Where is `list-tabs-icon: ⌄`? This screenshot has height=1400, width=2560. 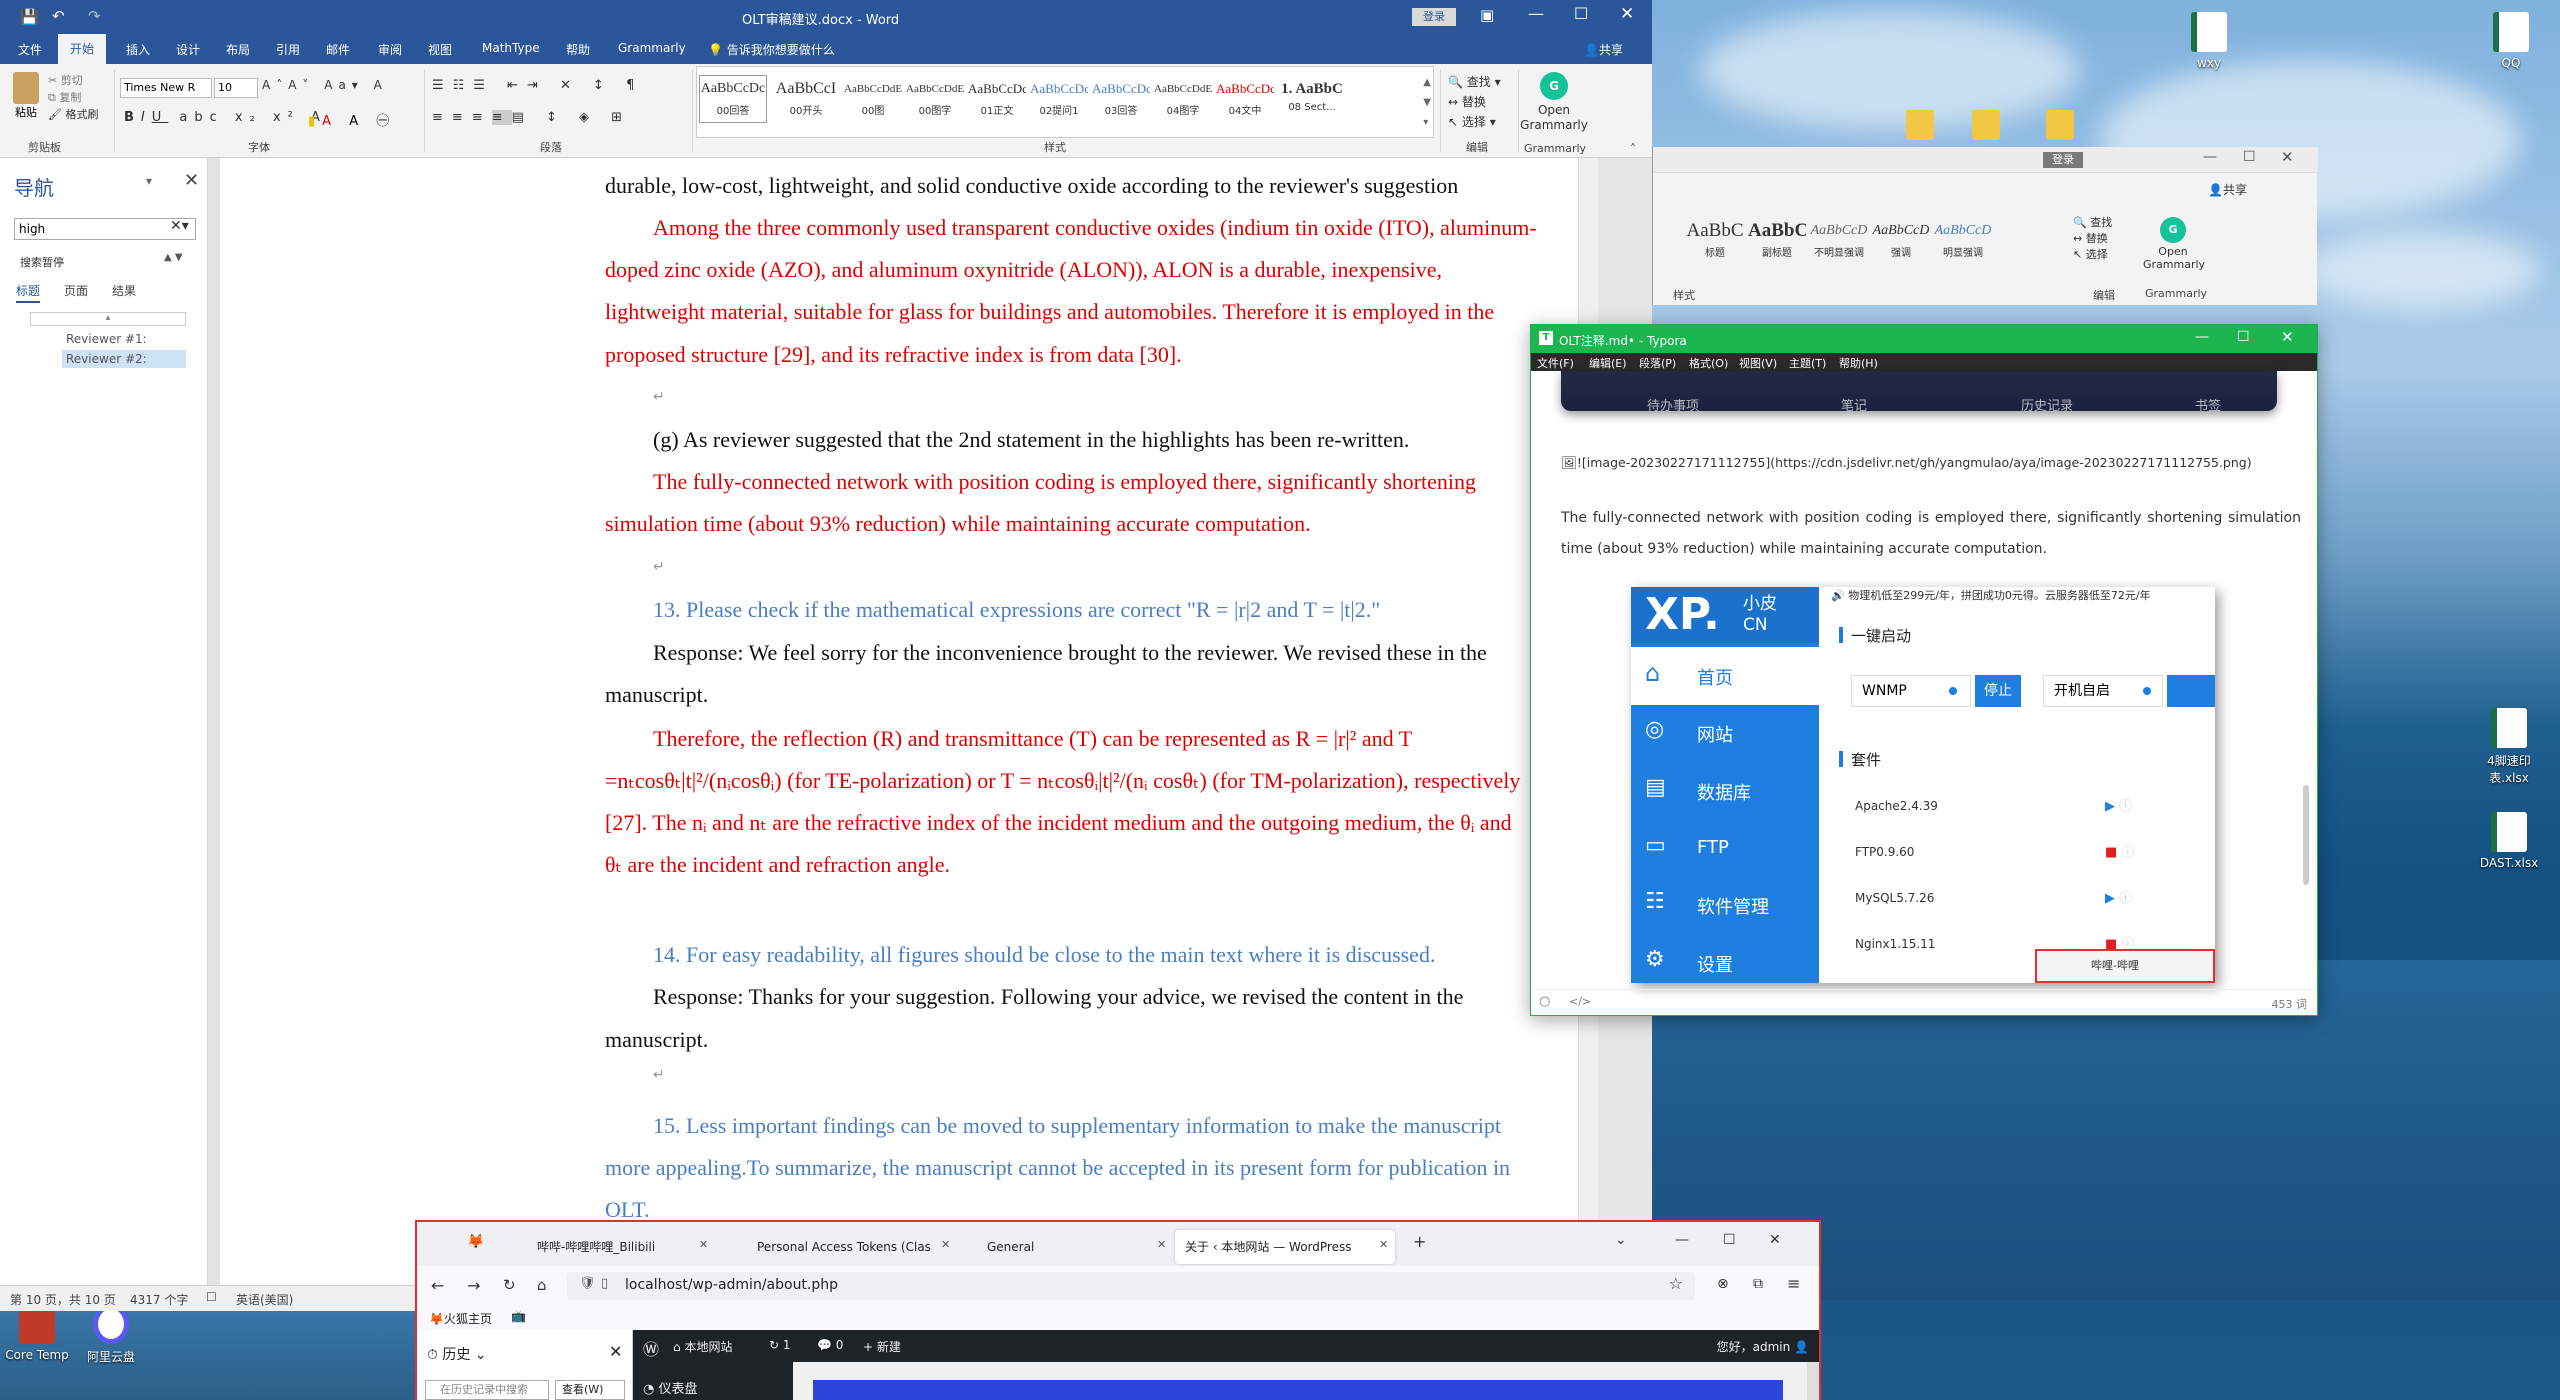 list-tabs-icon: ⌄ is located at coordinates (1621, 1240).